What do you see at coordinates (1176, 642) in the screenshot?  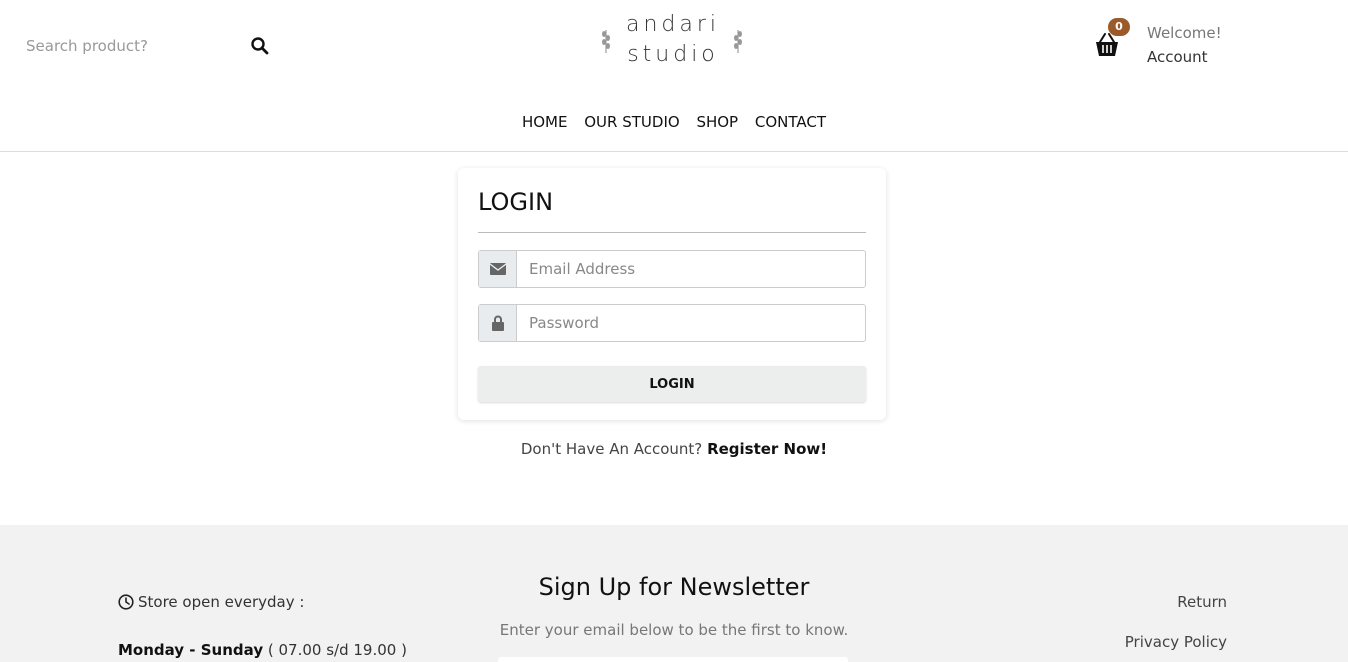 I see `footer-link-privacy-policy: Privacy Policy` at bounding box center [1176, 642].